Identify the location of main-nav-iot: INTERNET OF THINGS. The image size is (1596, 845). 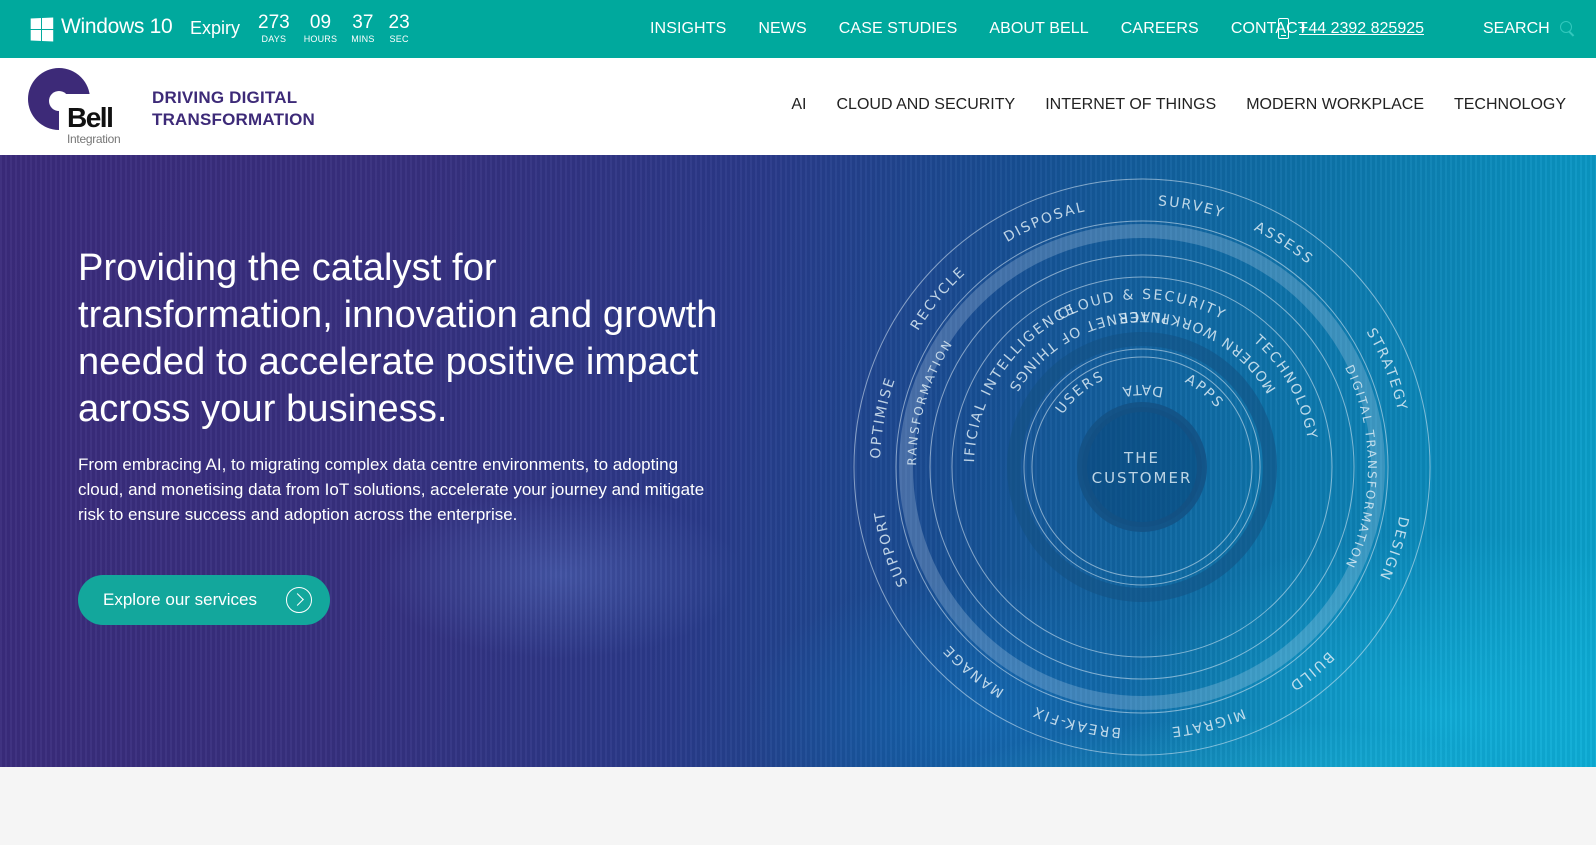
(1130, 105).